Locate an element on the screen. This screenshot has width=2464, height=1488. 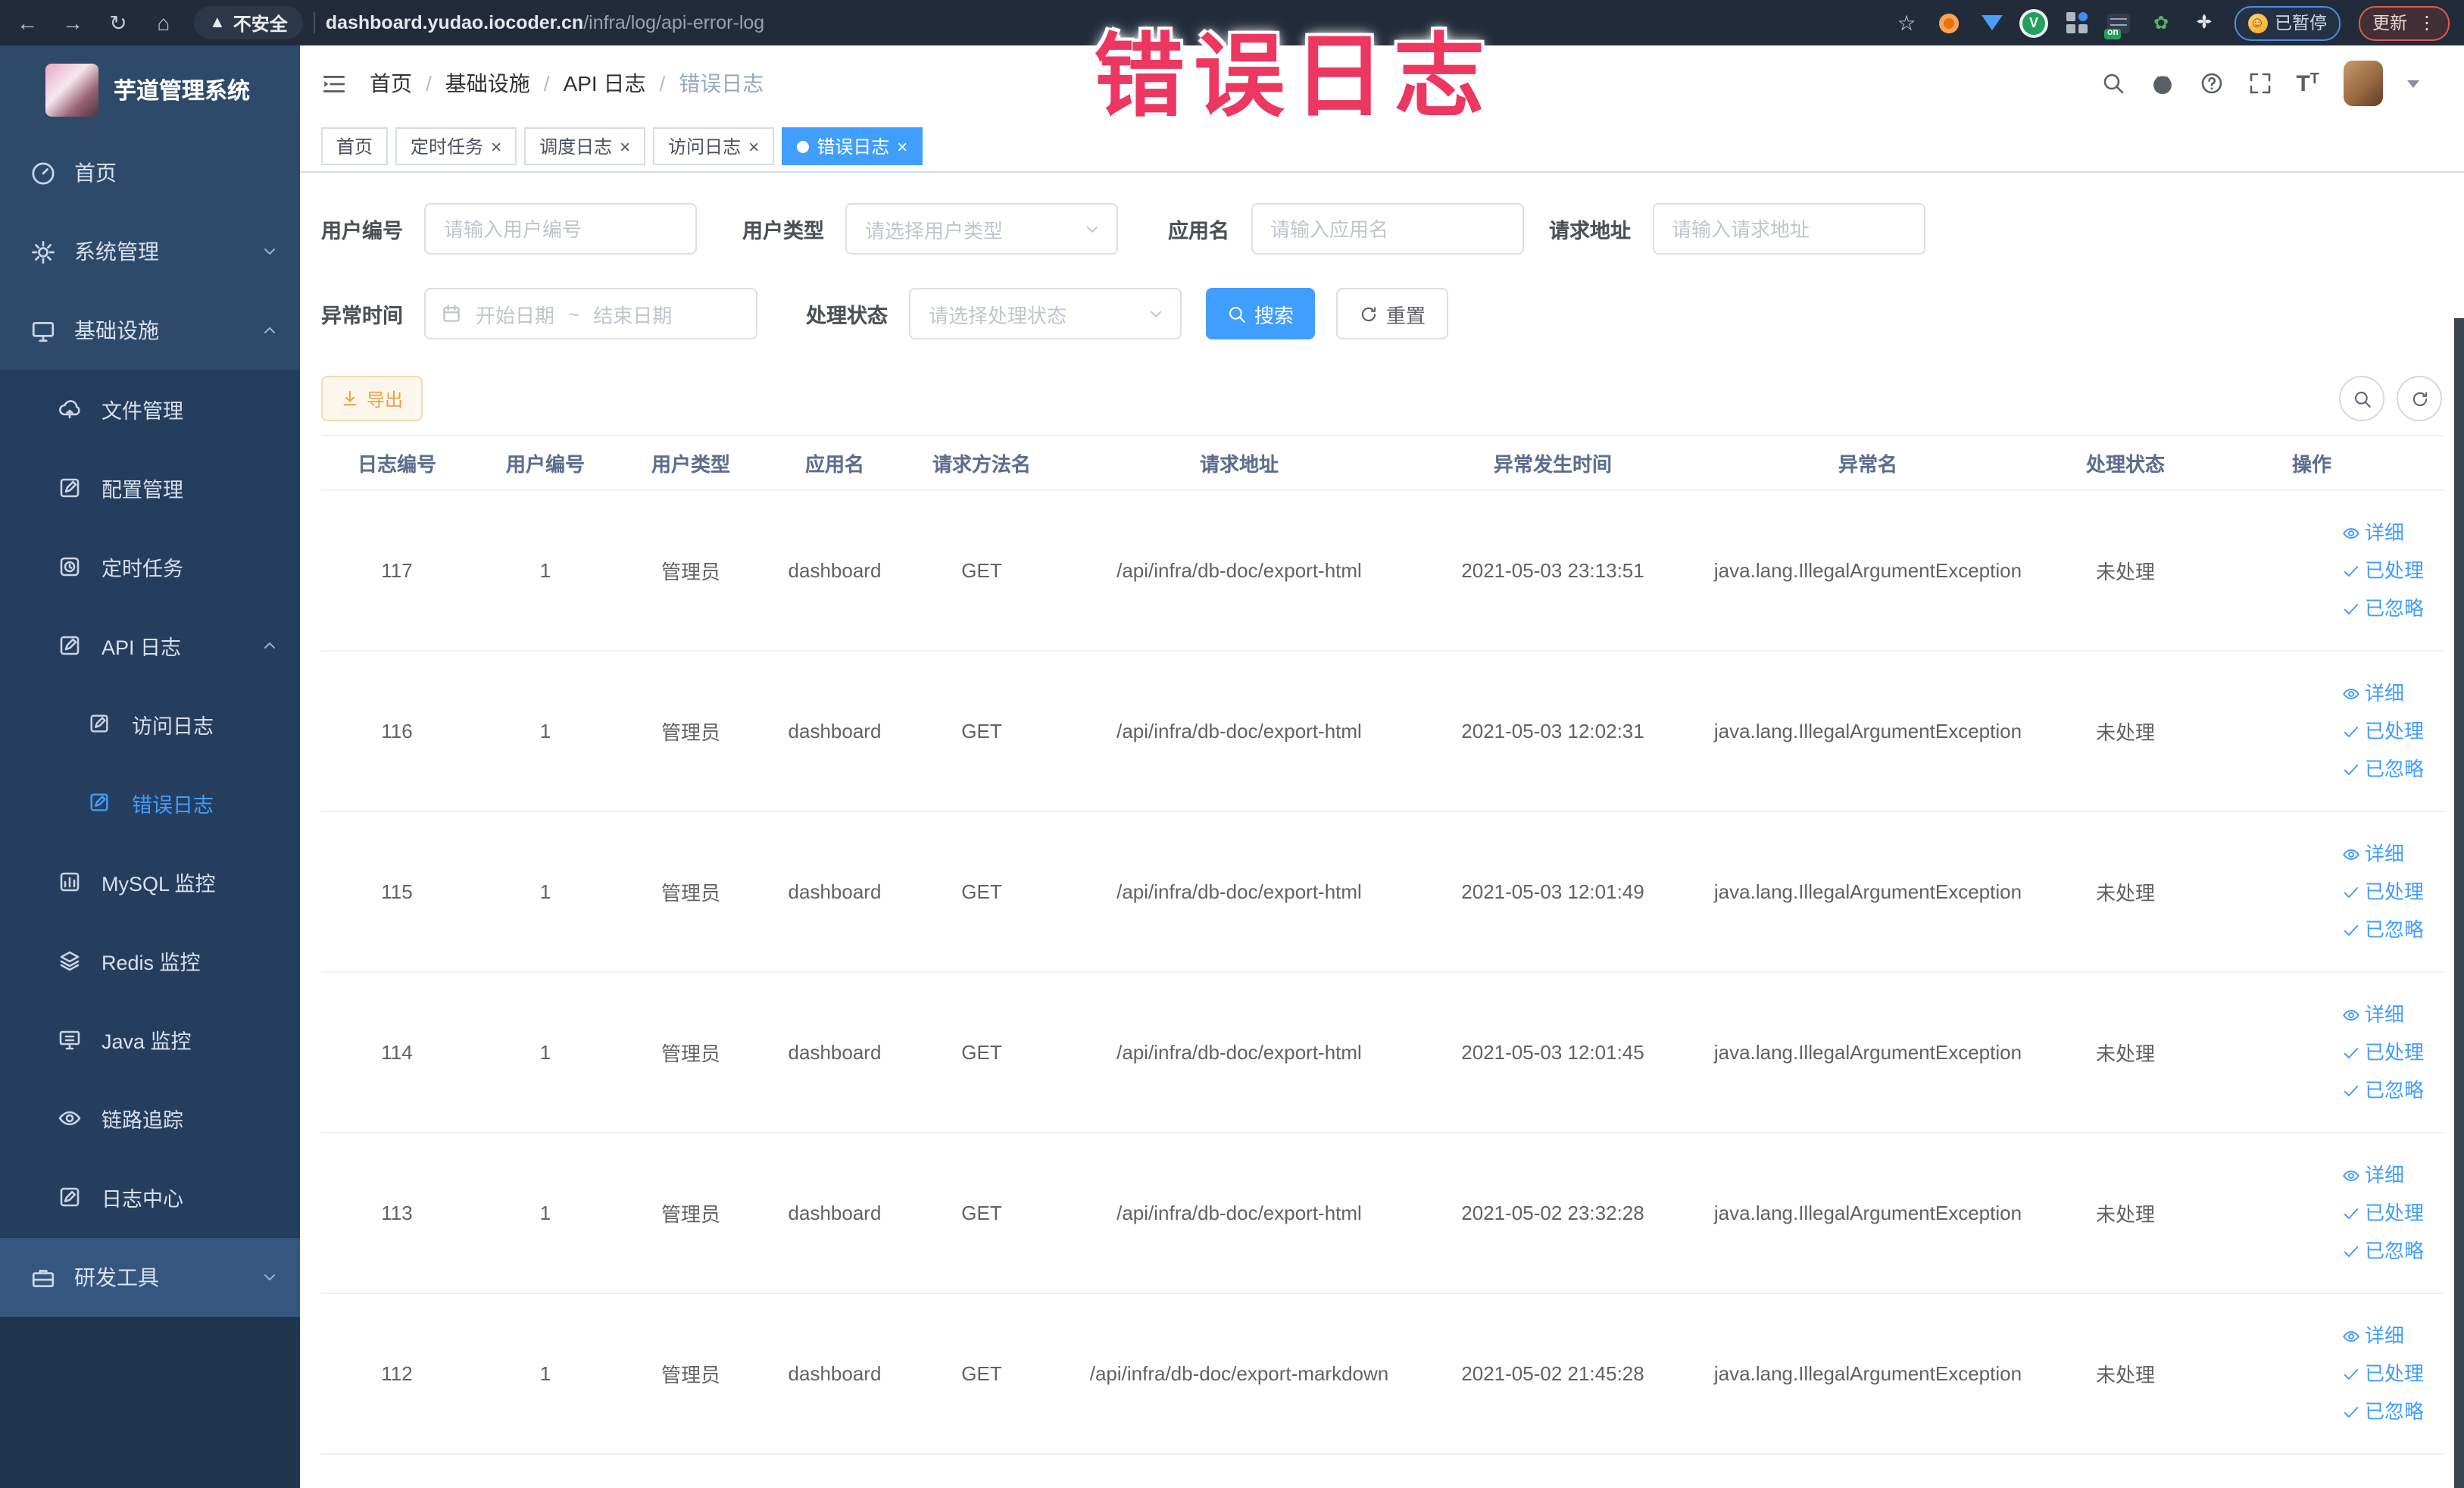
toggle-search-icon is located at coordinates (2361, 399).